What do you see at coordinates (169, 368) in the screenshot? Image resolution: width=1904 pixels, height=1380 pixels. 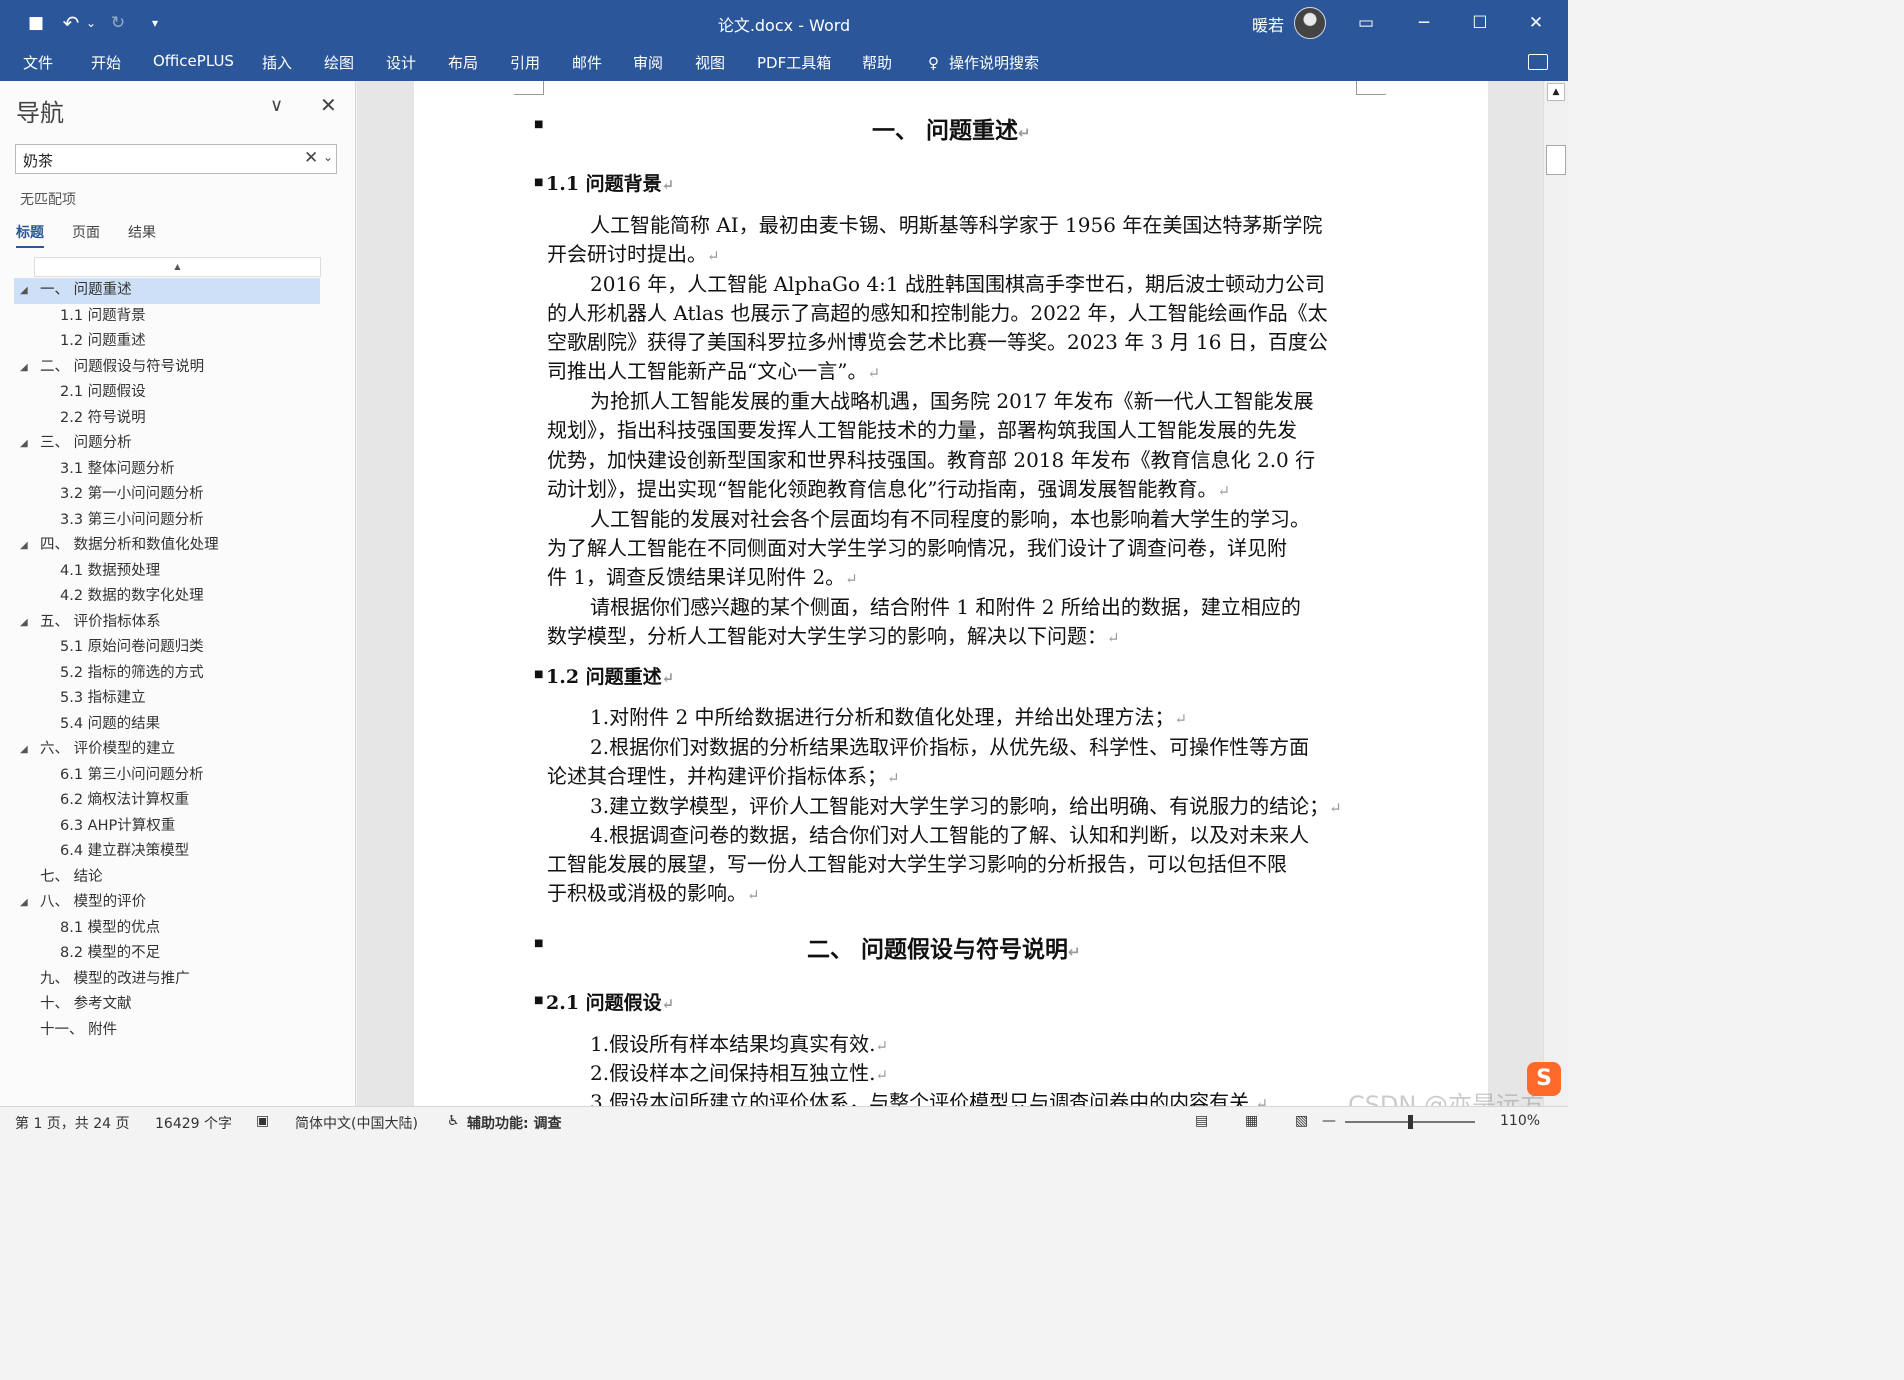 I see `outline-heading-1: ◢ 二、 问题假设与符号说明` at bounding box center [169, 368].